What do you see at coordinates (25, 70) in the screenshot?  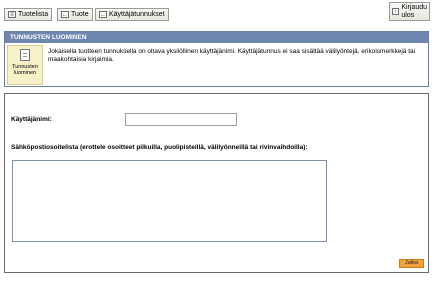 I see `info-icon-label: Tunnusten luominen` at bounding box center [25, 70].